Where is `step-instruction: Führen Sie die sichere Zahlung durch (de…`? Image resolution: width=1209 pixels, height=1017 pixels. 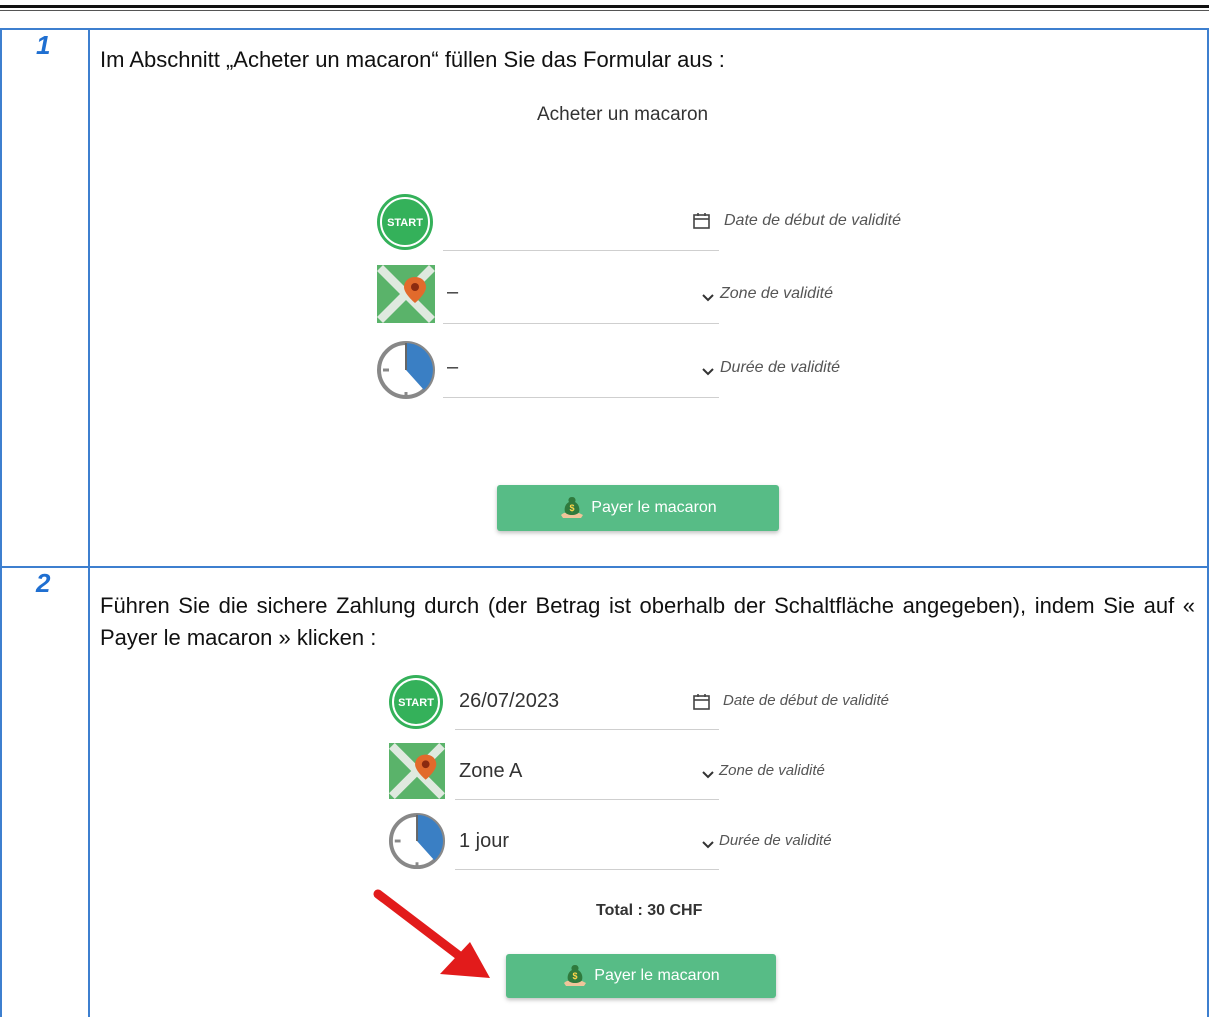 step-instruction: Führen Sie die sichere Zahlung durch (de… is located at coordinates (647, 621).